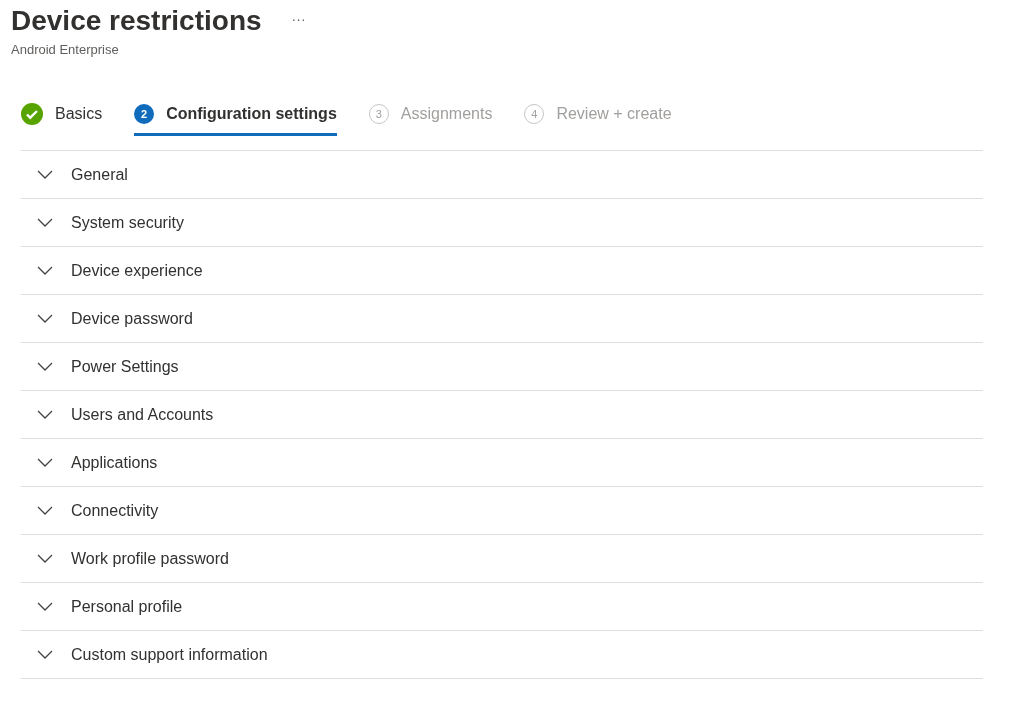  I want to click on section-header: Device experience, so click(502, 271).